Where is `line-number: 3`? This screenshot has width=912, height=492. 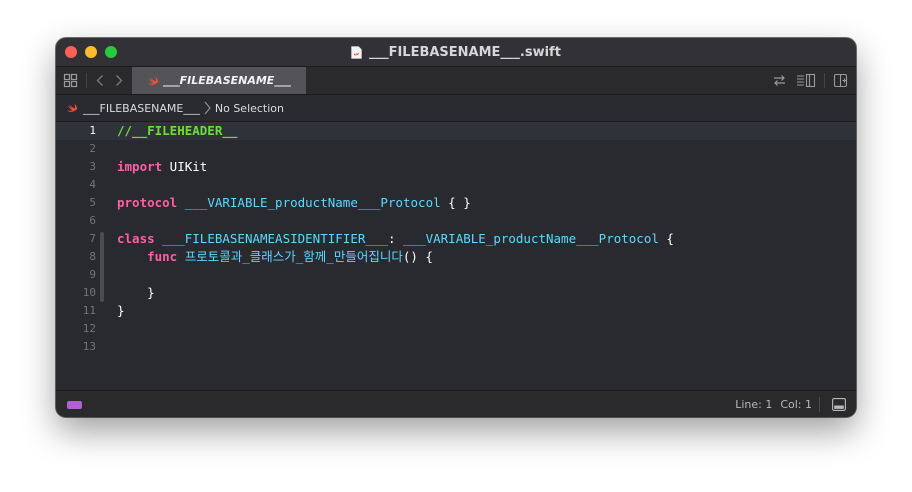 line-number: 3 is located at coordinates (92, 166).